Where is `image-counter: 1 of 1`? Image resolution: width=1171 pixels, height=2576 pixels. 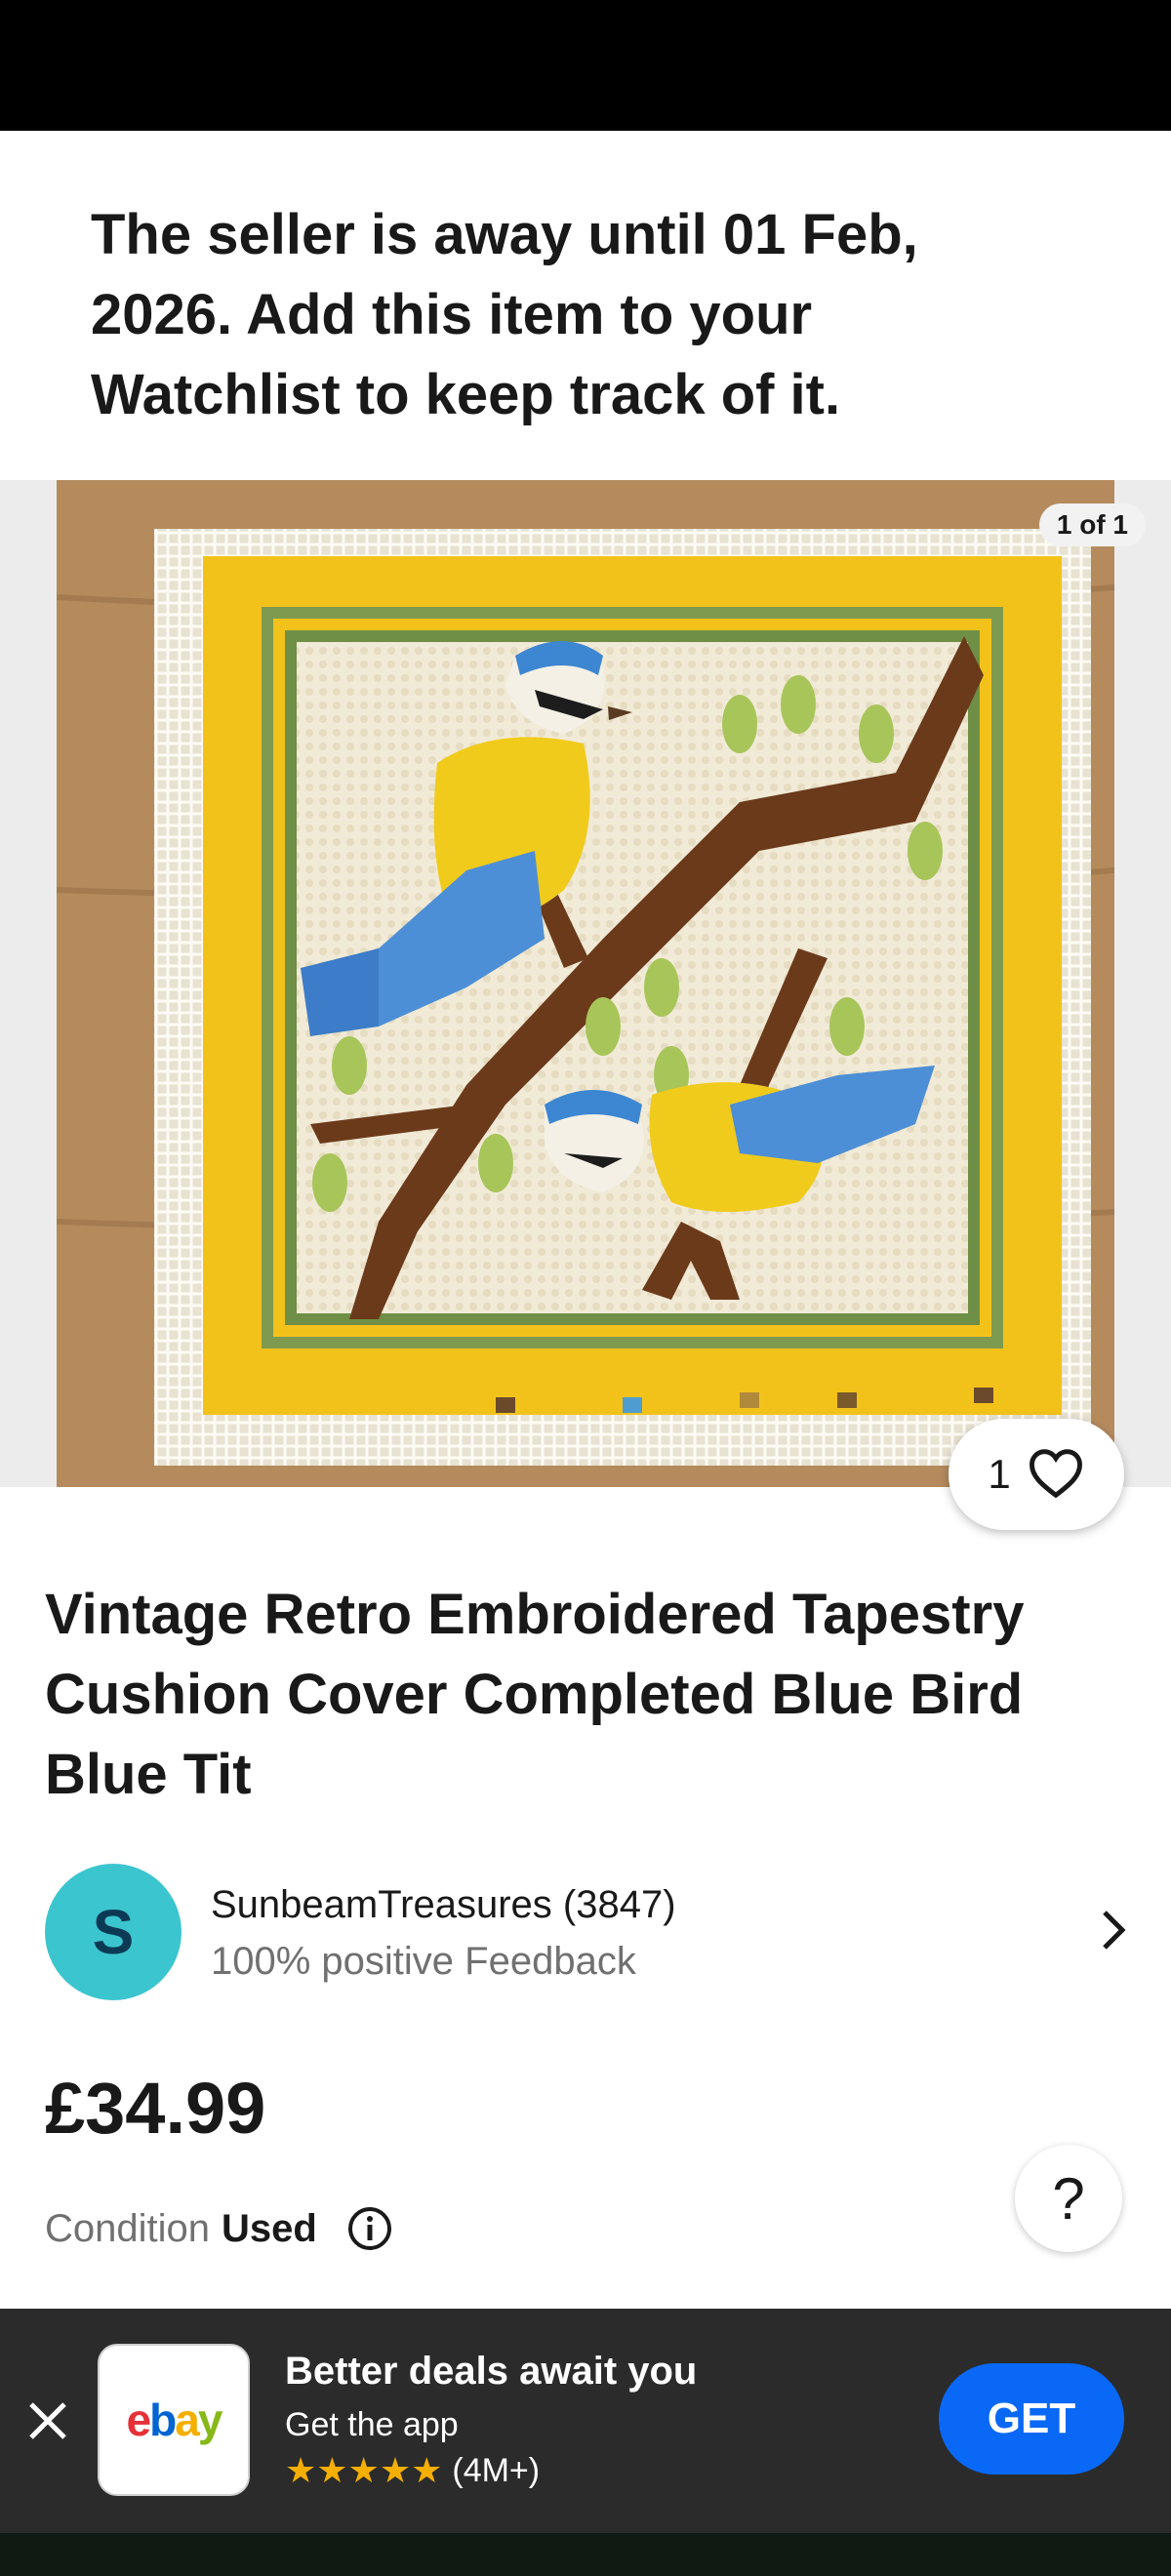 image-counter: 1 of 1 is located at coordinates (1092, 524).